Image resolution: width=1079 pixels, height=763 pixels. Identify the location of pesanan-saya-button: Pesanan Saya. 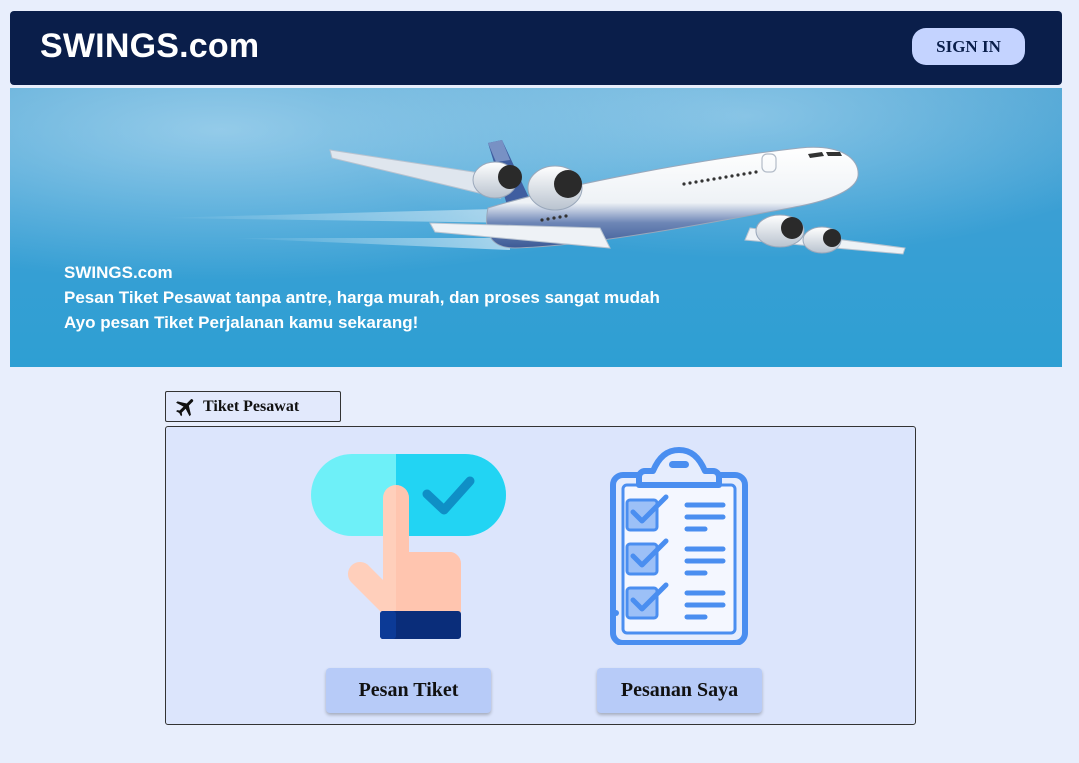
(679, 690).